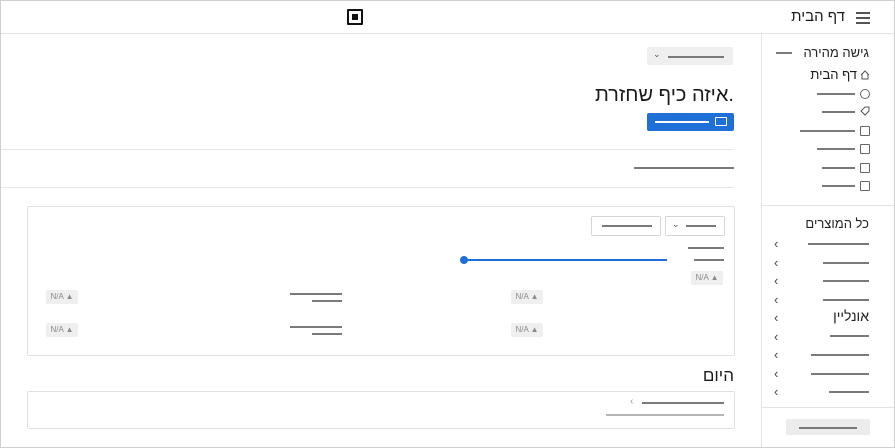  Describe the element at coordinates (865, 111) in the screenshot. I see `tag-icon` at that location.